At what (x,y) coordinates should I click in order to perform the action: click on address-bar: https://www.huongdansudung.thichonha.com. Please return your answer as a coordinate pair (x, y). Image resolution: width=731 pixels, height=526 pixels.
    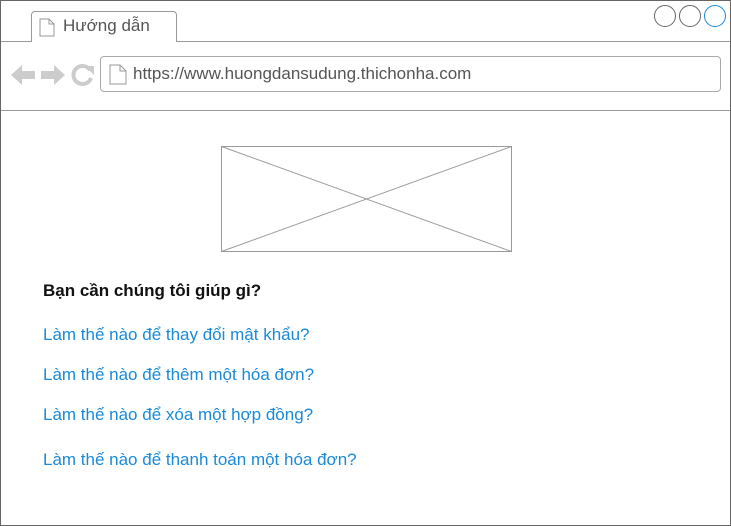
    Looking at the image, I should click on (410, 74).